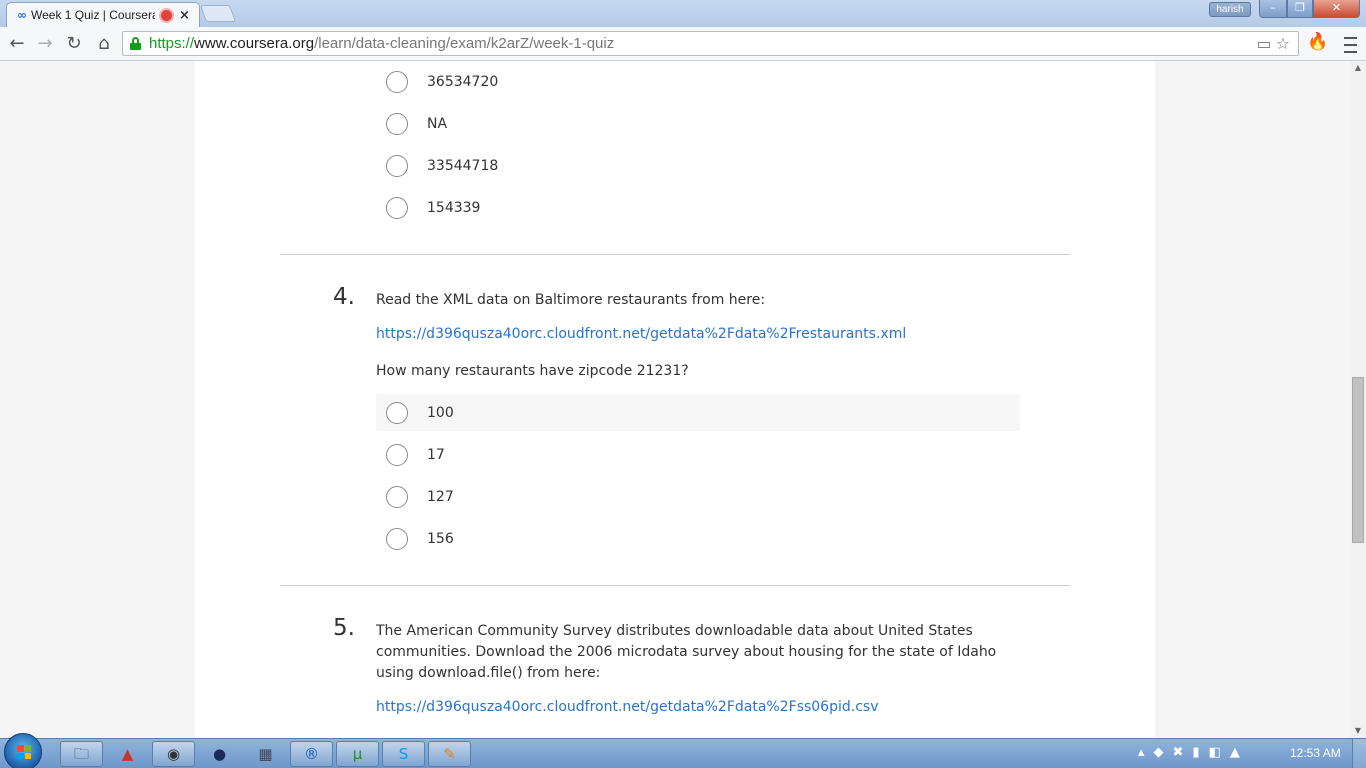 This screenshot has width=1366, height=768. I want to click on chrome-icon: ◉, so click(173, 754).